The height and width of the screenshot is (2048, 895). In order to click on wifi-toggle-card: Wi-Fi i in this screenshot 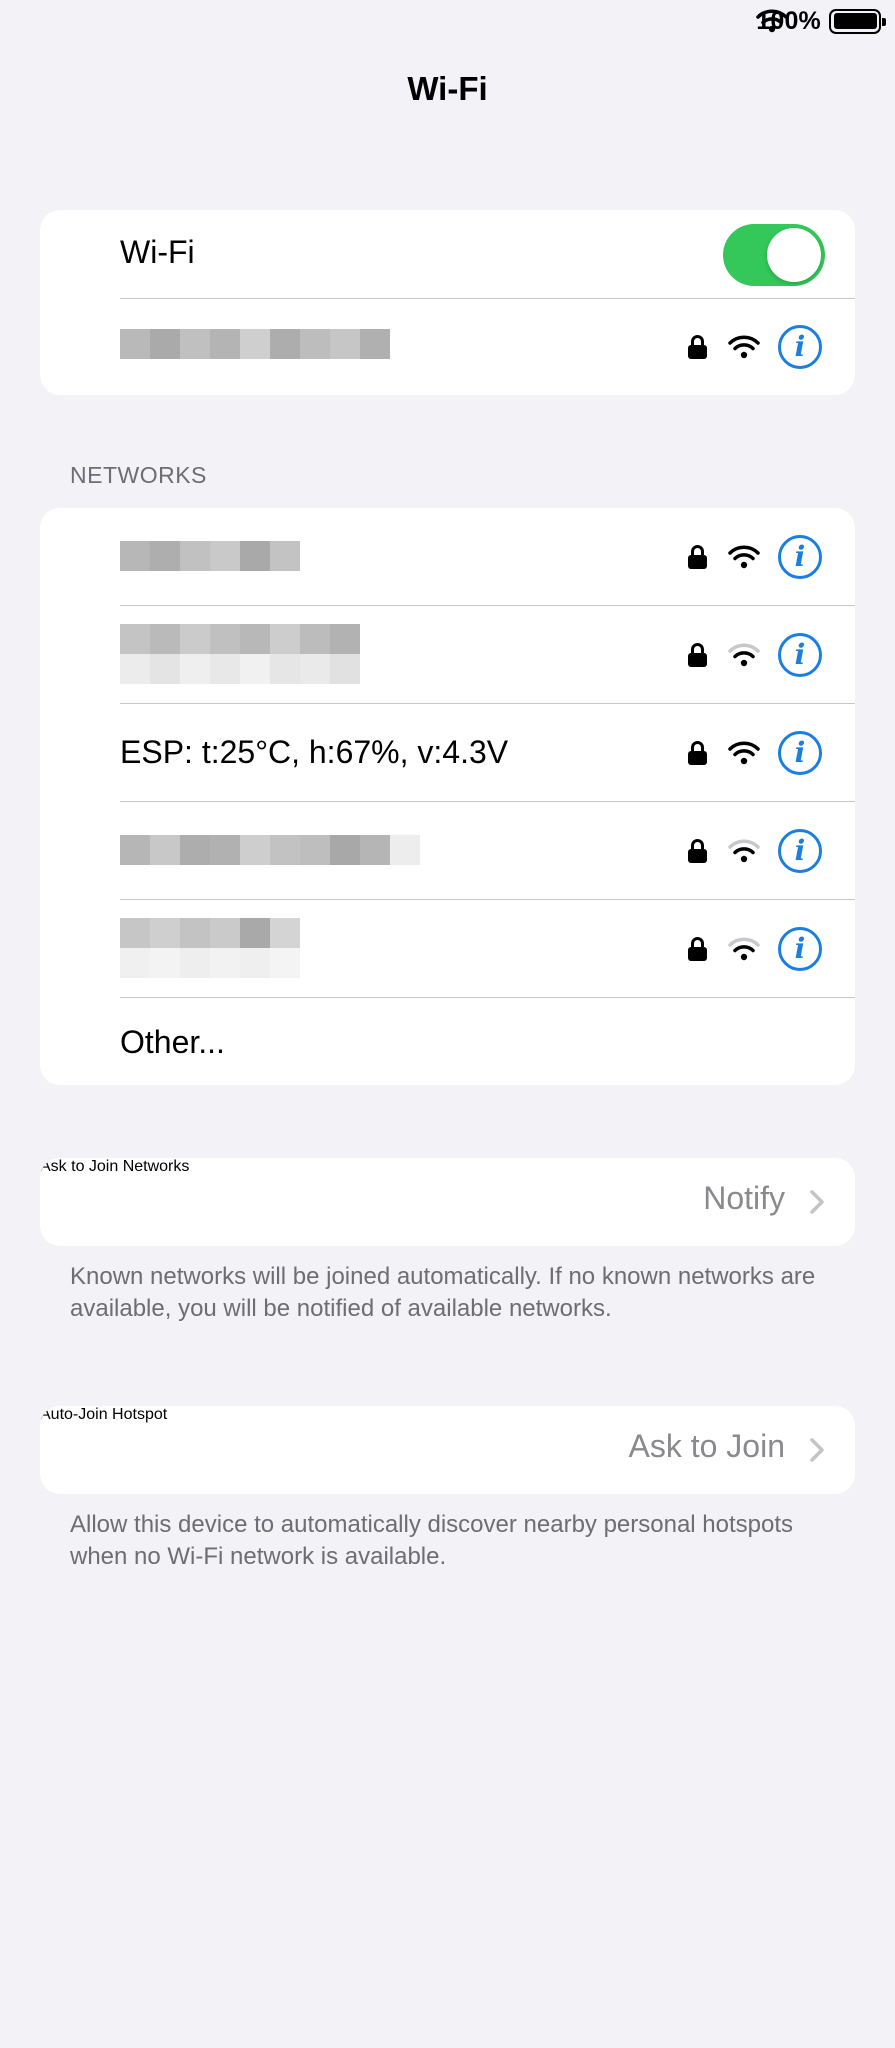, I will do `click(447, 302)`.